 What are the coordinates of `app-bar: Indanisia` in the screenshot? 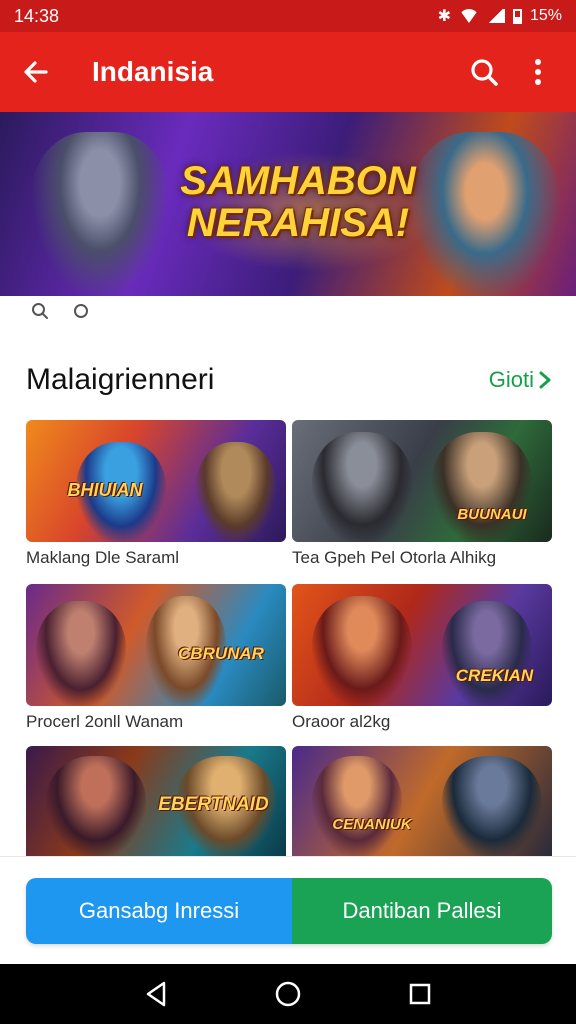 It's located at (288, 72).